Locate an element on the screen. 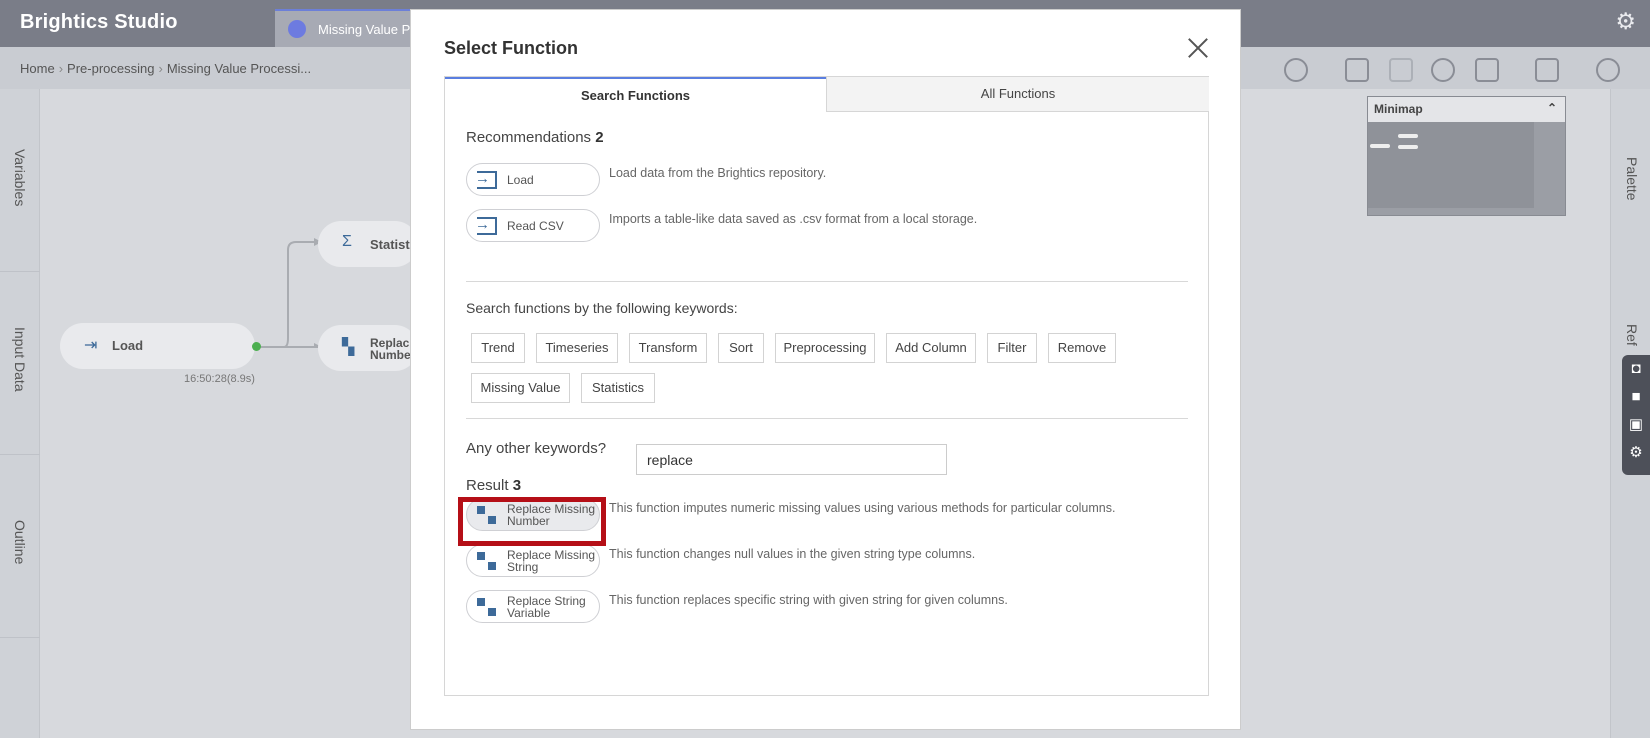  minimap: Minimap ⌃ is located at coordinates (1466, 156).